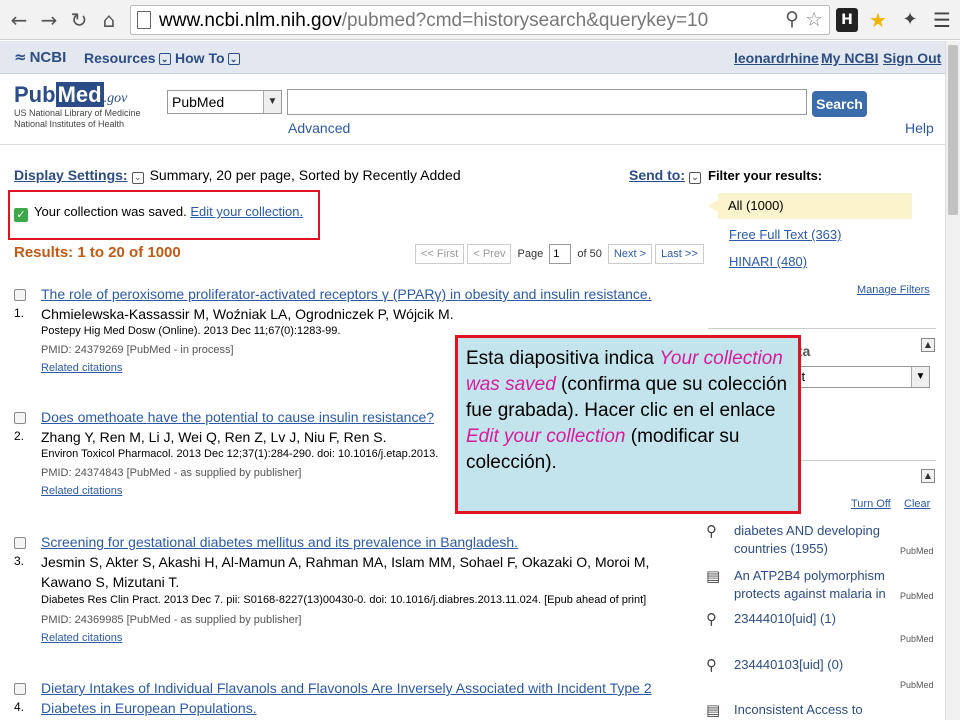 This screenshot has height=720, width=960. Describe the element at coordinates (207, 58) in the screenshot. I see `howto-menu: How To ⌄` at that location.